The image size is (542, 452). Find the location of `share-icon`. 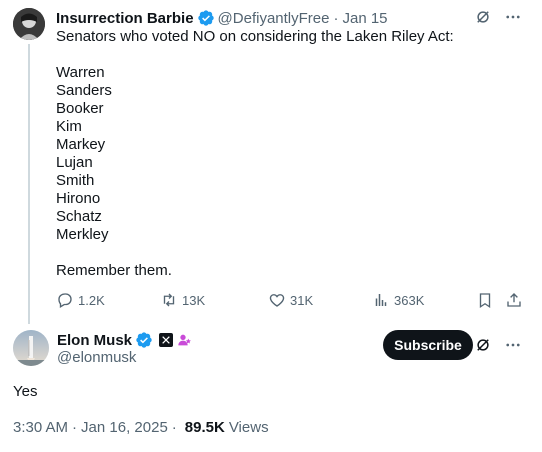

share-icon is located at coordinates (514, 300).